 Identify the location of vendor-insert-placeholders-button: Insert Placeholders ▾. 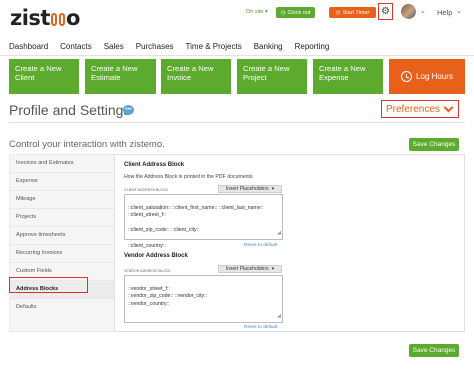
(250, 269).